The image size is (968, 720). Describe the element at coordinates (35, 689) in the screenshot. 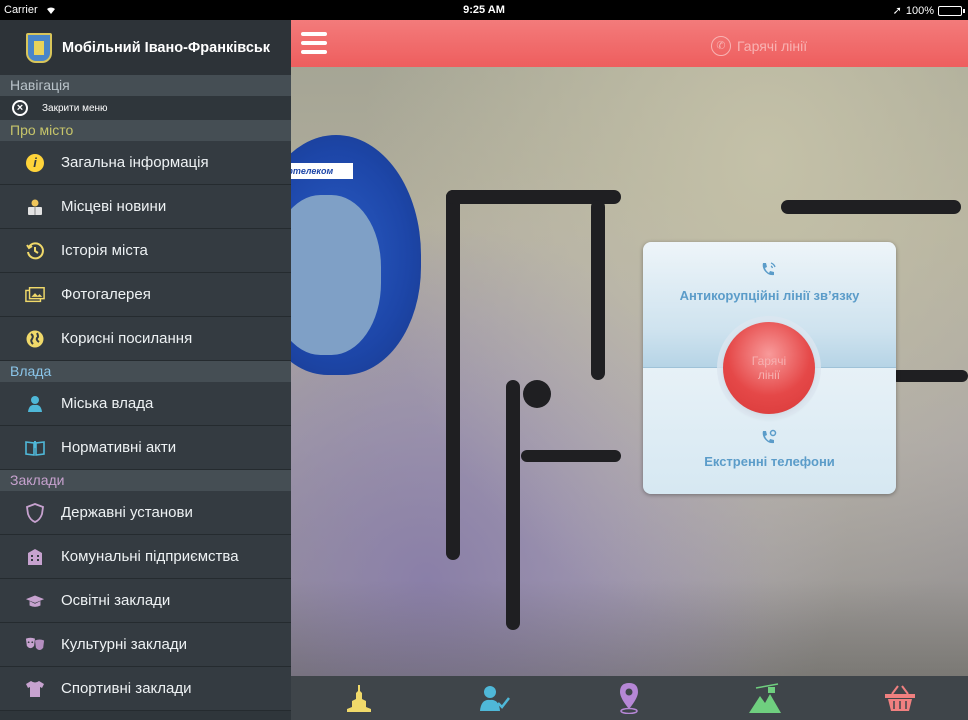

I see `tshirt-icon` at that location.